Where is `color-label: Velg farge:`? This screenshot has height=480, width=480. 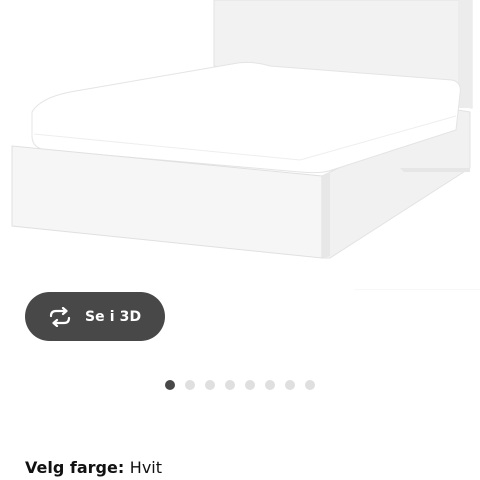
color-label: Velg farge: is located at coordinates (77, 467).